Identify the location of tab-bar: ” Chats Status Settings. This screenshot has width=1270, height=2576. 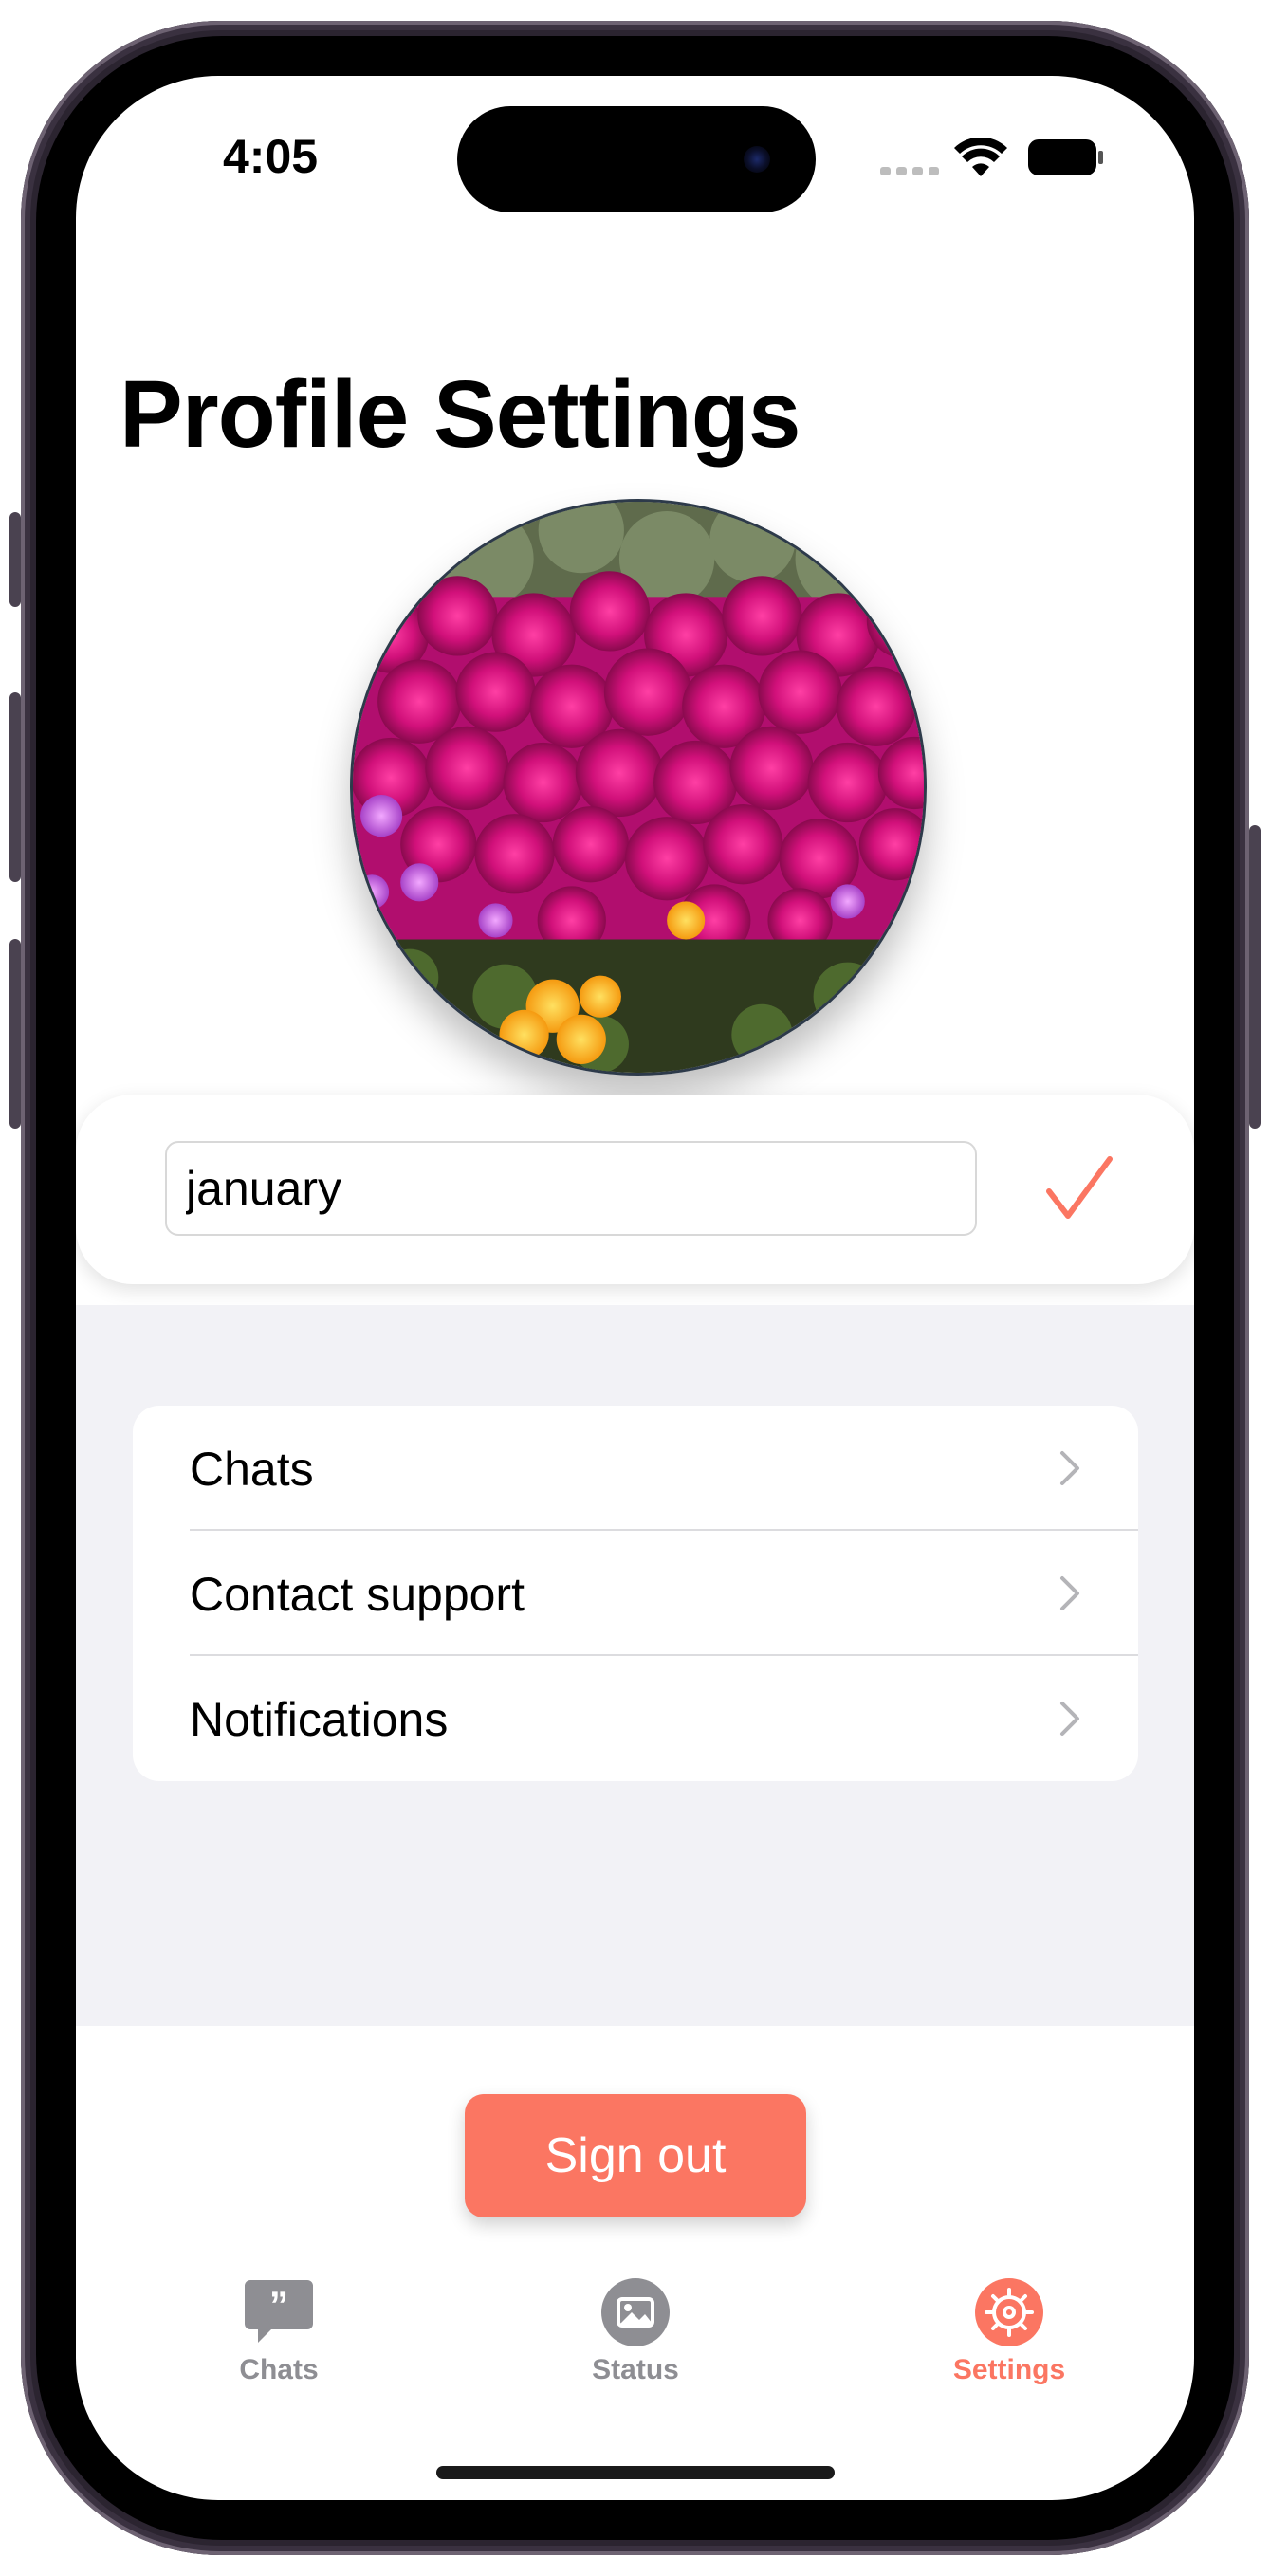
(635, 2357).